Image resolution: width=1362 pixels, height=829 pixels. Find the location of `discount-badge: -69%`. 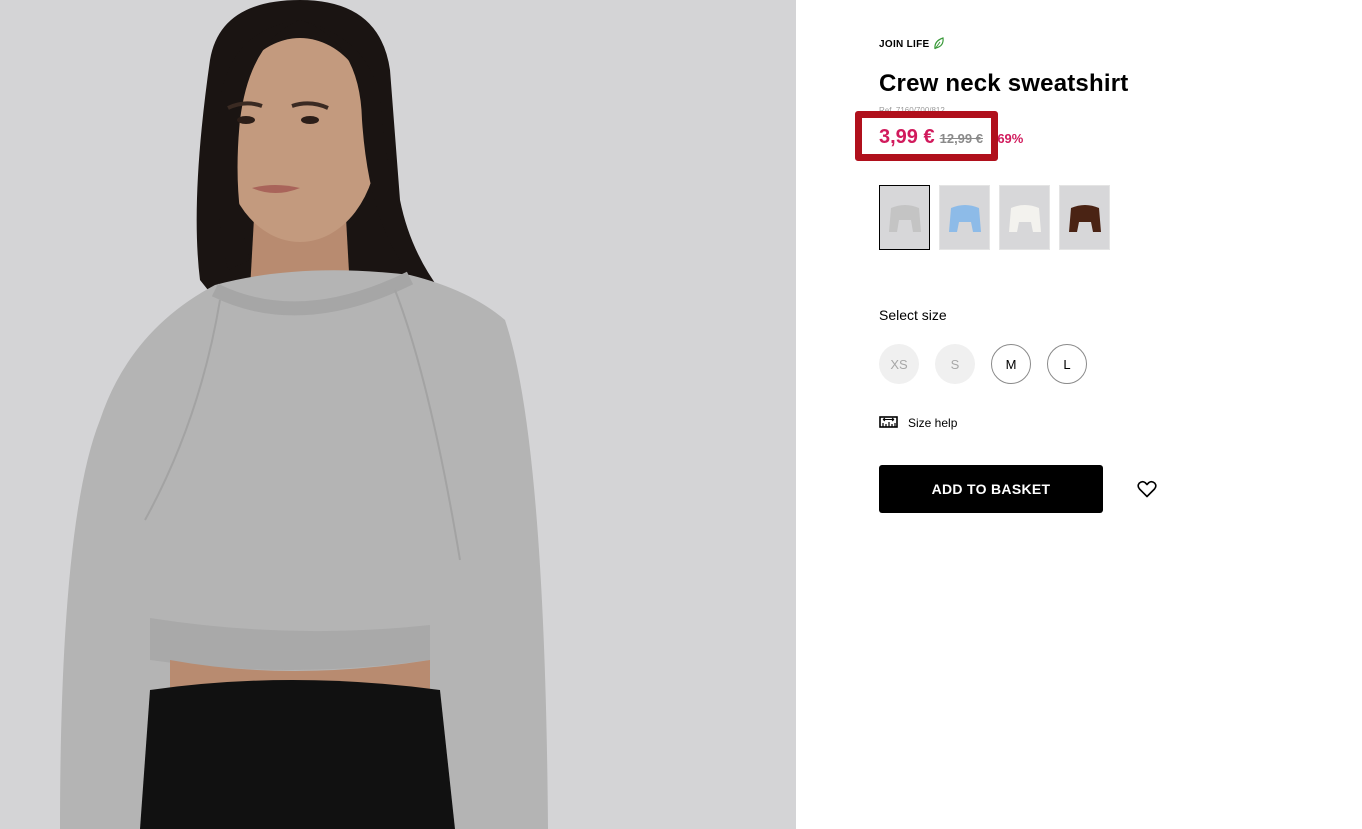

discount-badge: -69% is located at coordinates (1008, 138).